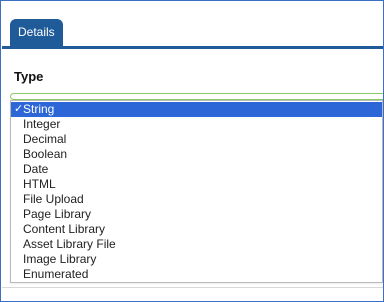 This screenshot has width=384, height=302. I want to click on option-image-library: Image Library, so click(196, 259).